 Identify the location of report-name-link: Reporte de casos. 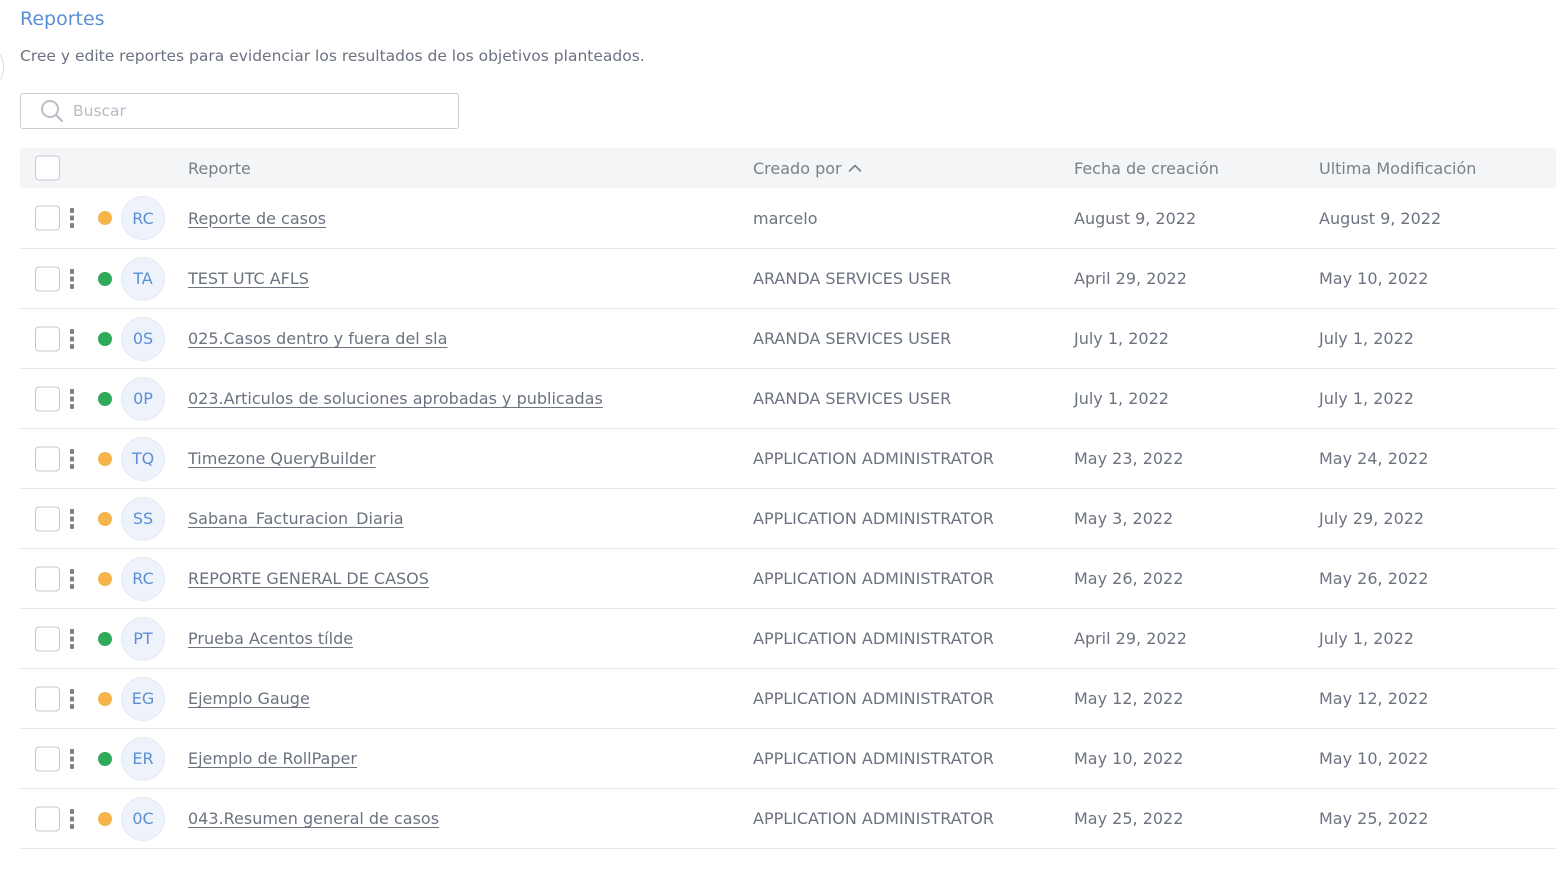
(257, 218).